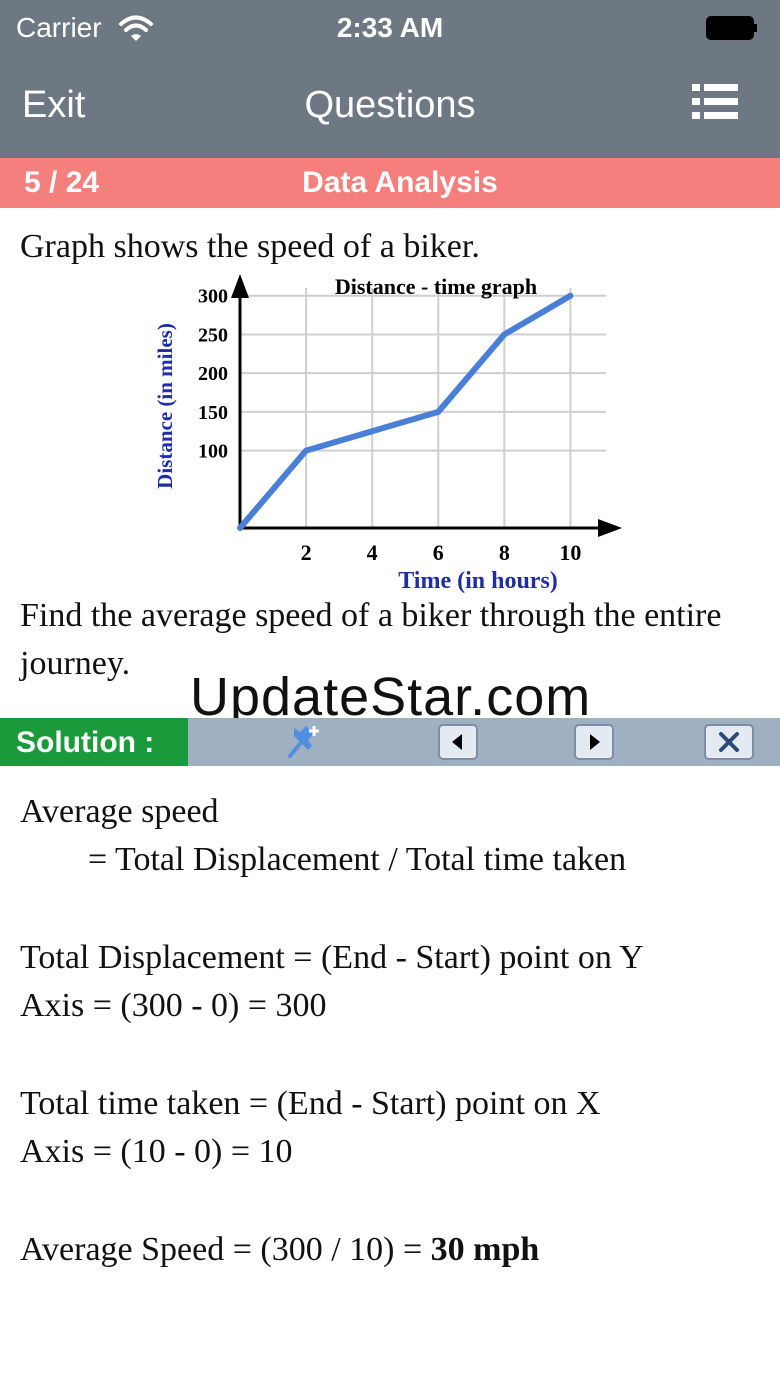 This screenshot has width=780, height=1387. I want to click on chart-title: Distance - time graph, so click(436, 286).